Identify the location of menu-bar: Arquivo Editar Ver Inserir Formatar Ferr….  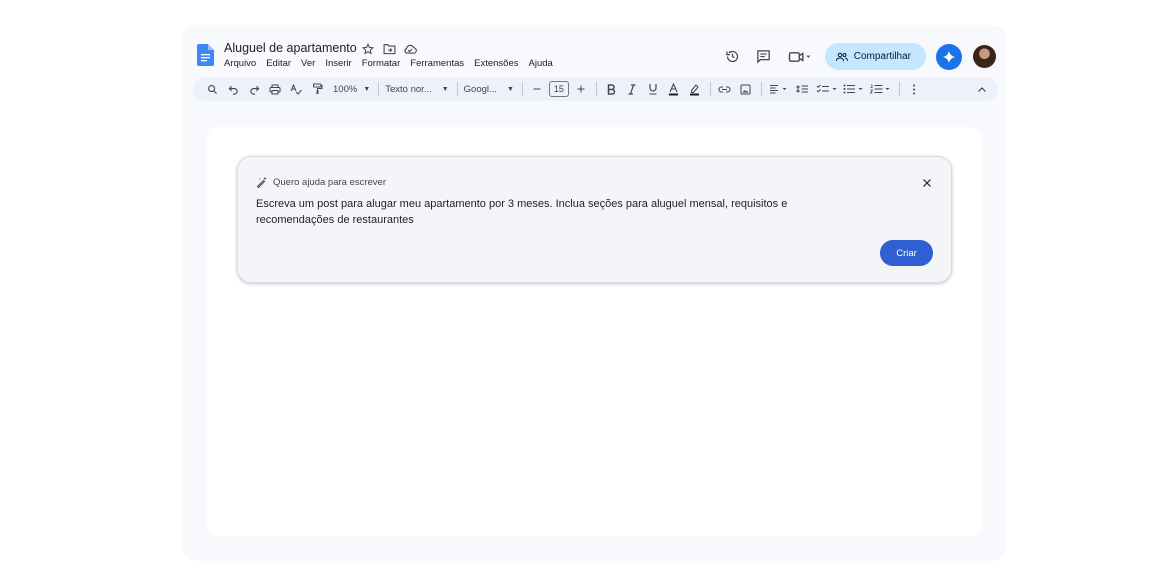
(393, 63).